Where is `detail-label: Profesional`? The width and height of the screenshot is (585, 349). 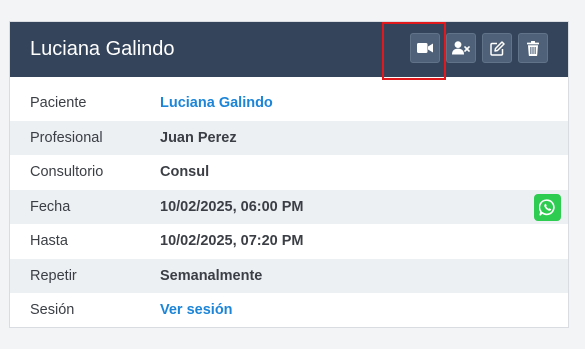
detail-label: Profesional is located at coordinates (66, 137).